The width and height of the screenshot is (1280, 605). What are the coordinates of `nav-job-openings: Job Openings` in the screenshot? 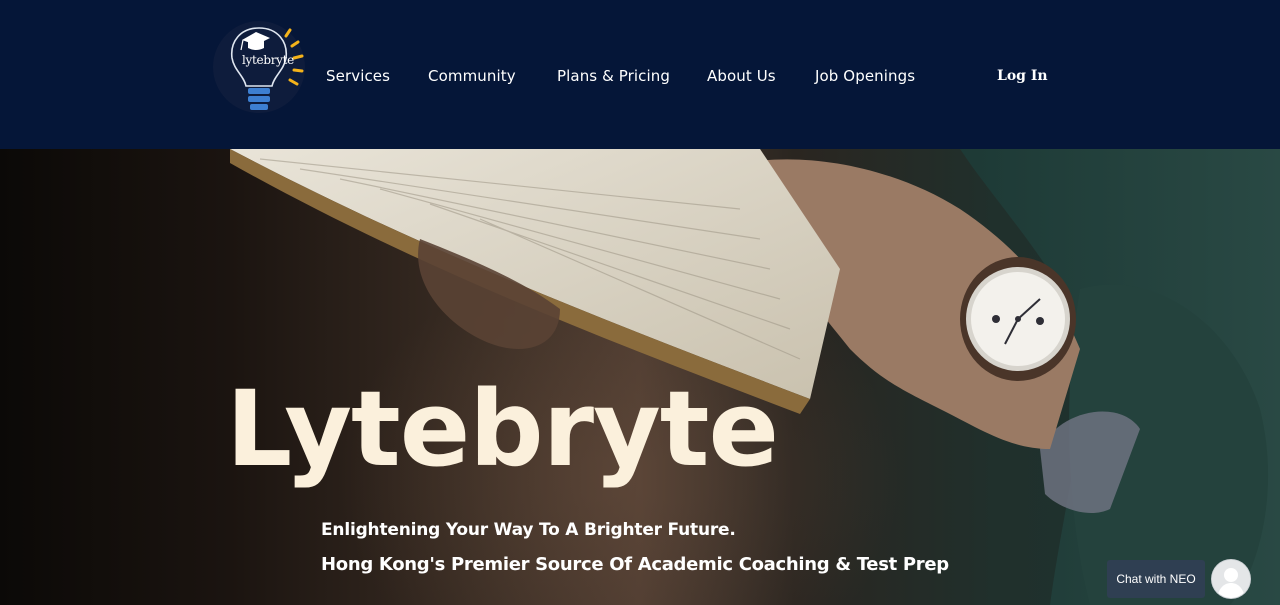 It's located at (865, 76).